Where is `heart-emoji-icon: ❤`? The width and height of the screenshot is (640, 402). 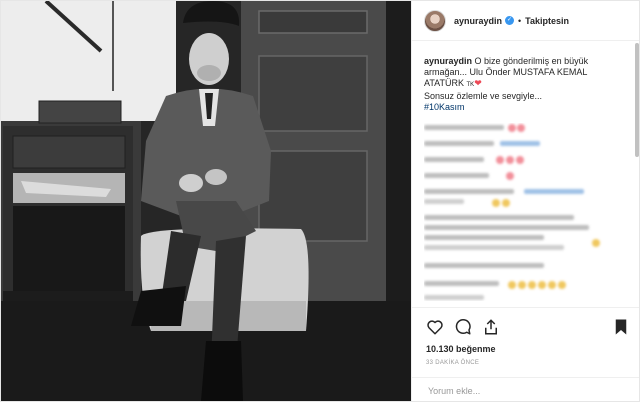
heart-emoji-icon: ❤ is located at coordinates (478, 83).